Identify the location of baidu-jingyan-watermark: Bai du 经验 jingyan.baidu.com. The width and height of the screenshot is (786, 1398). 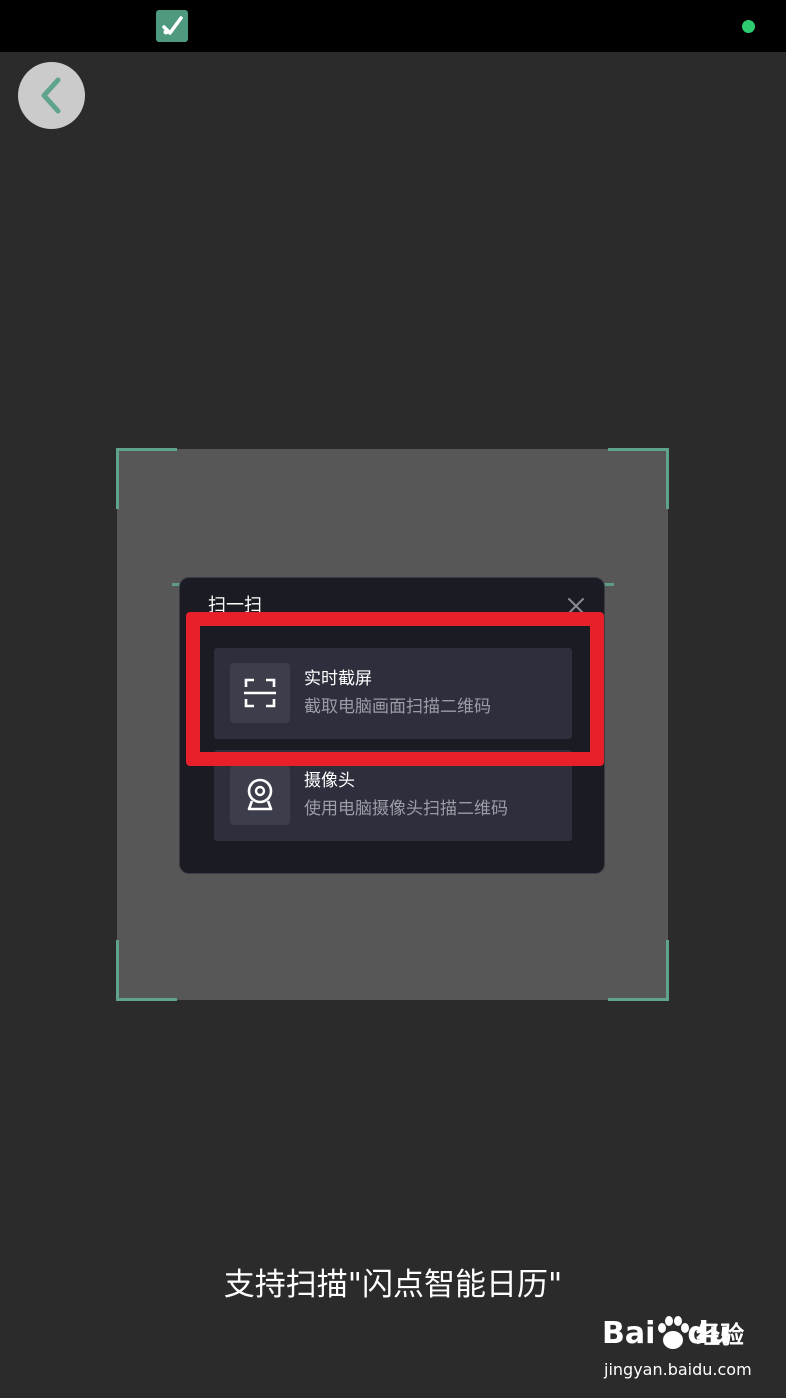
(675, 1350).